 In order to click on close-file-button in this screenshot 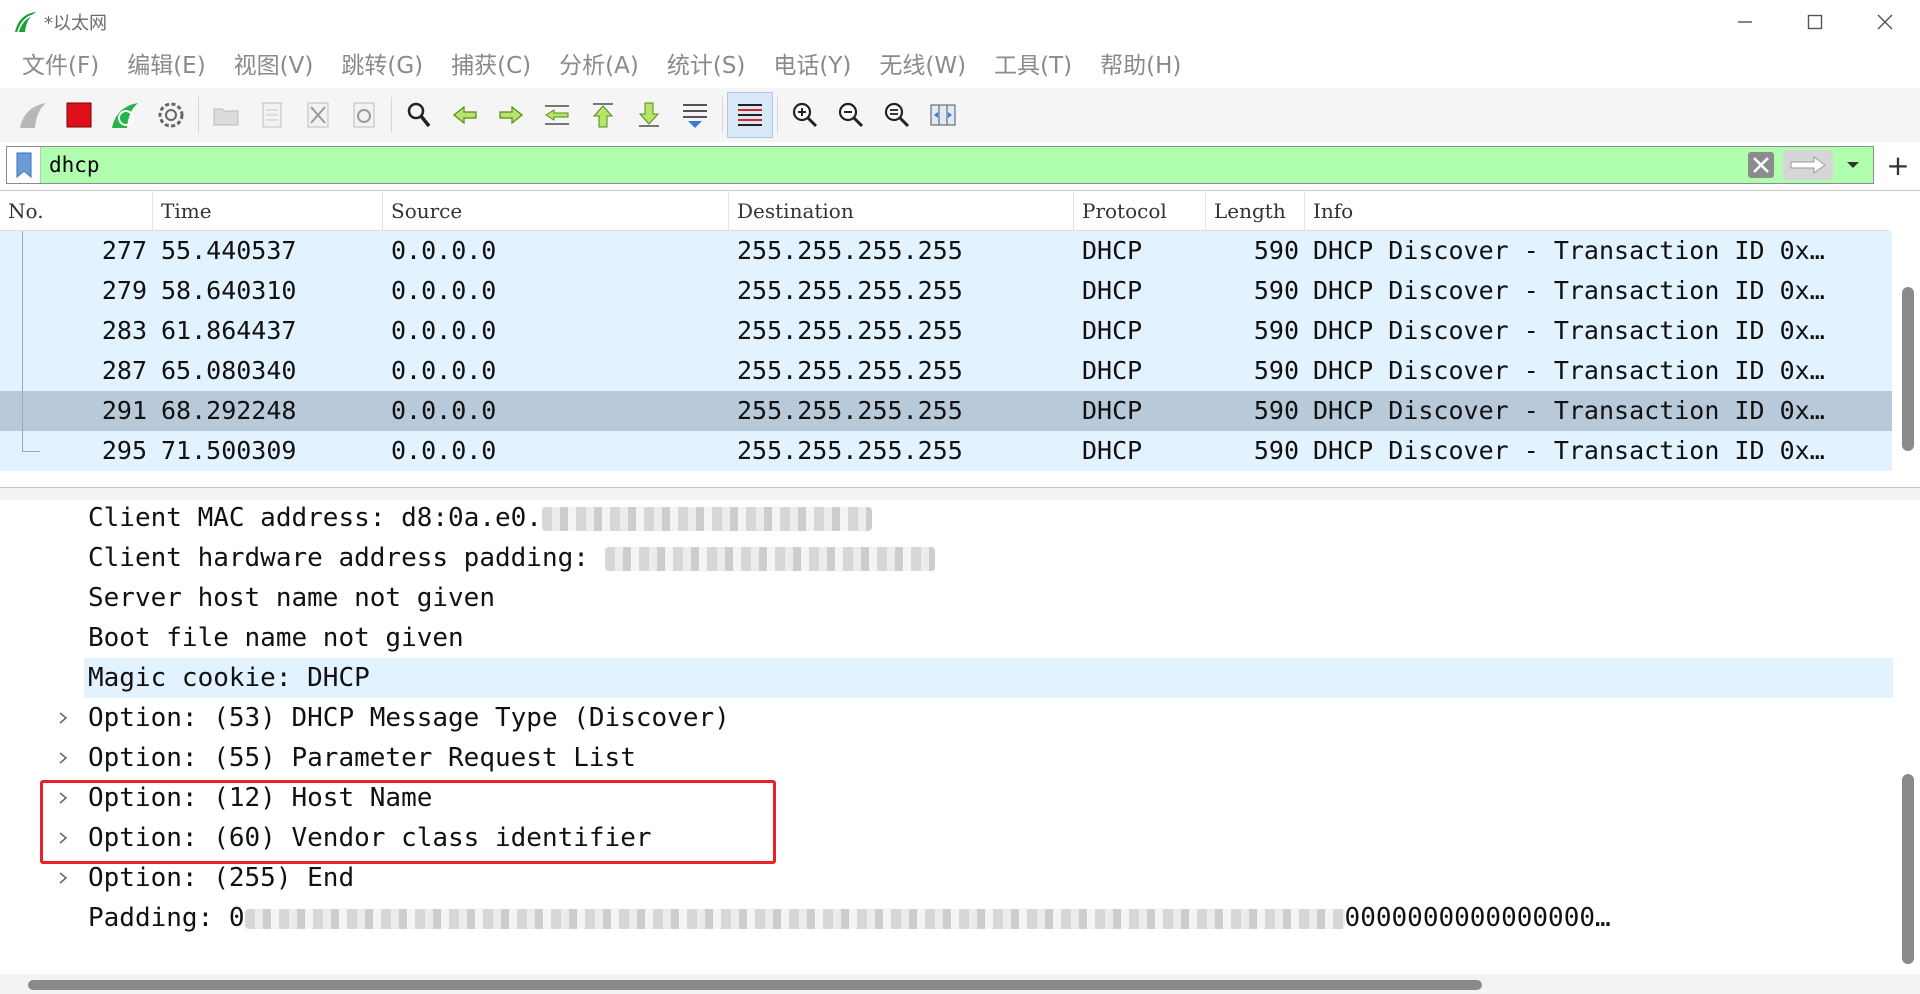, I will do `click(318, 115)`.